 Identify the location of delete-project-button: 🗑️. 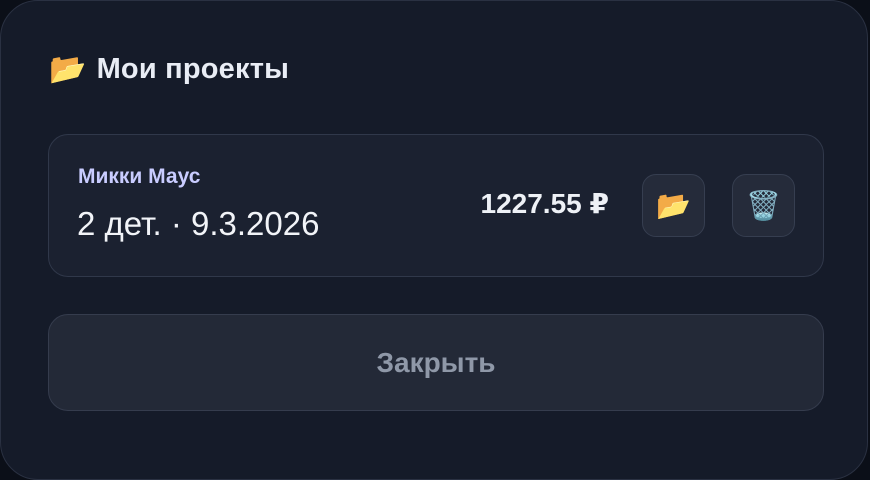
(763, 205).